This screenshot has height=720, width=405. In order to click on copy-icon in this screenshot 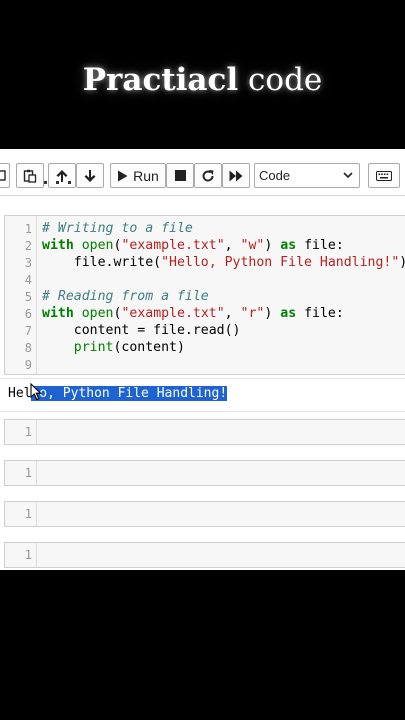, I will do `click(3, 175)`.